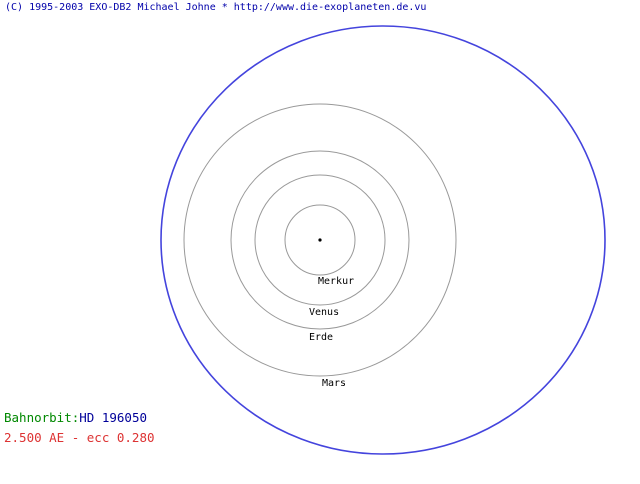 This screenshot has width=640, height=484. I want to click on orbit-info-line: Bahnorbit:HD 196050, so click(75, 418).